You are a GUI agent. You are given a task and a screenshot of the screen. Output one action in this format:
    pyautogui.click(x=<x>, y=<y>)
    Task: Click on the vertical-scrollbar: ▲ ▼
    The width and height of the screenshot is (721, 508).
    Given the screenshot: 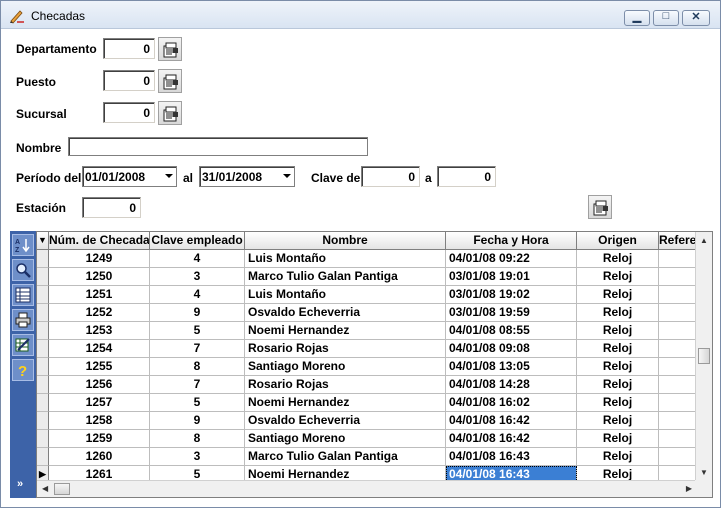 What is the action you would take?
    pyautogui.click(x=703, y=356)
    